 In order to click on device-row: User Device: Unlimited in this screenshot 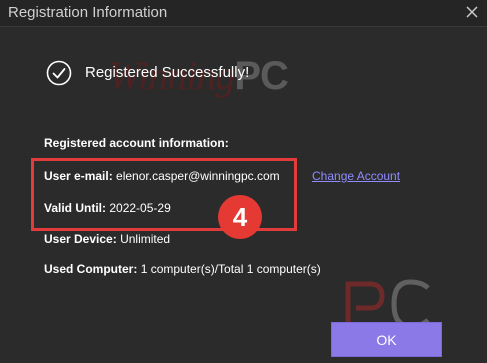, I will do `click(107, 239)`.